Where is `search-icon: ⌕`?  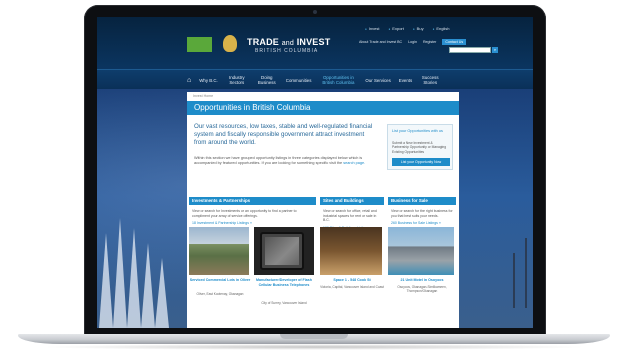
search-icon: ⌕ is located at coordinates (495, 50).